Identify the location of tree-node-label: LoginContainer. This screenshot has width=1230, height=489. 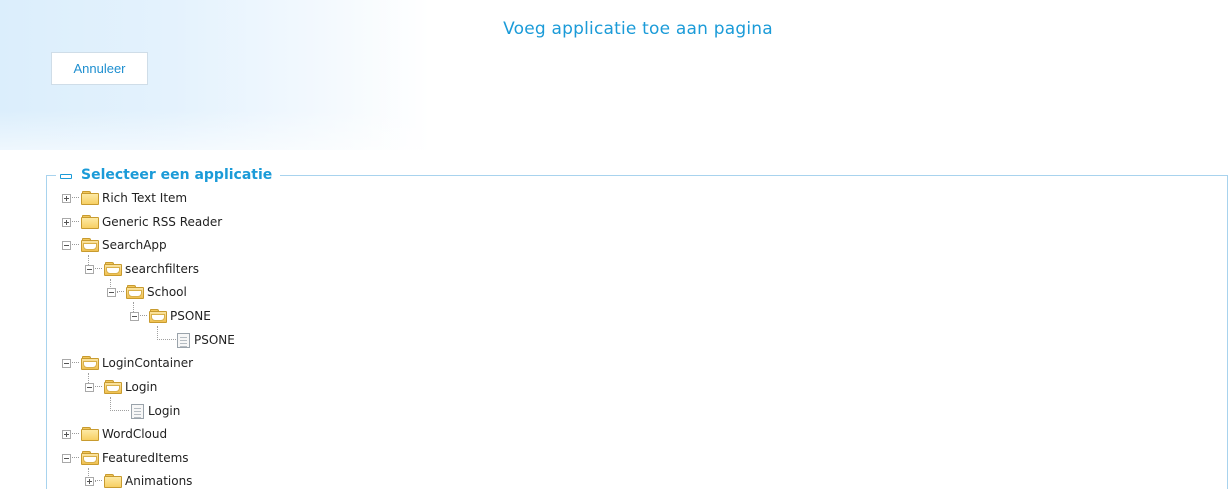
(147, 363).